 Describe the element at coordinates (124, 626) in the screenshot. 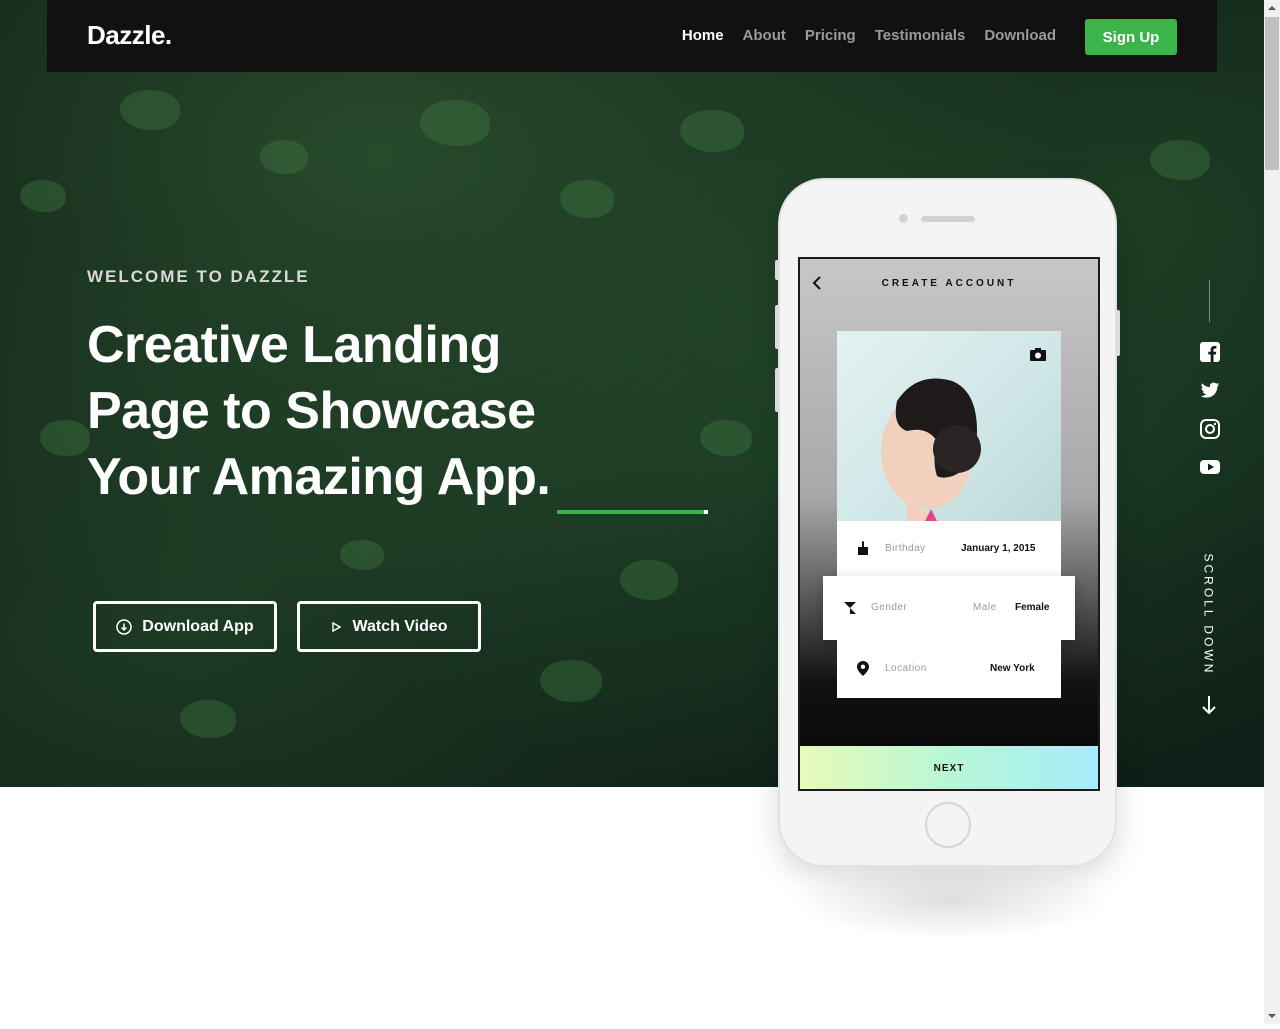

I see `download-icon` at that location.